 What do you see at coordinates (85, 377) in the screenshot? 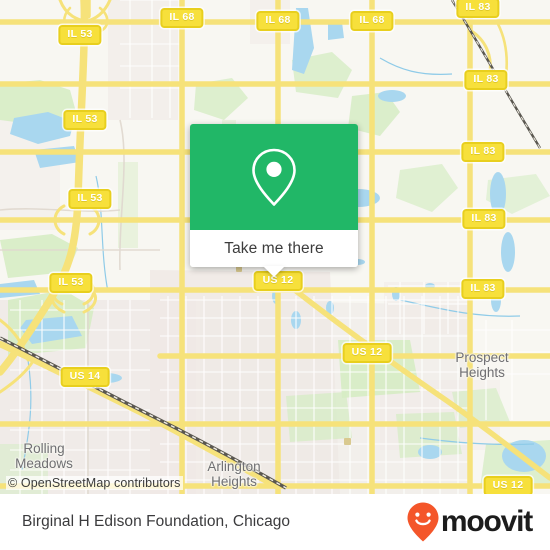
I see `highway-shield: US 14` at bounding box center [85, 377].